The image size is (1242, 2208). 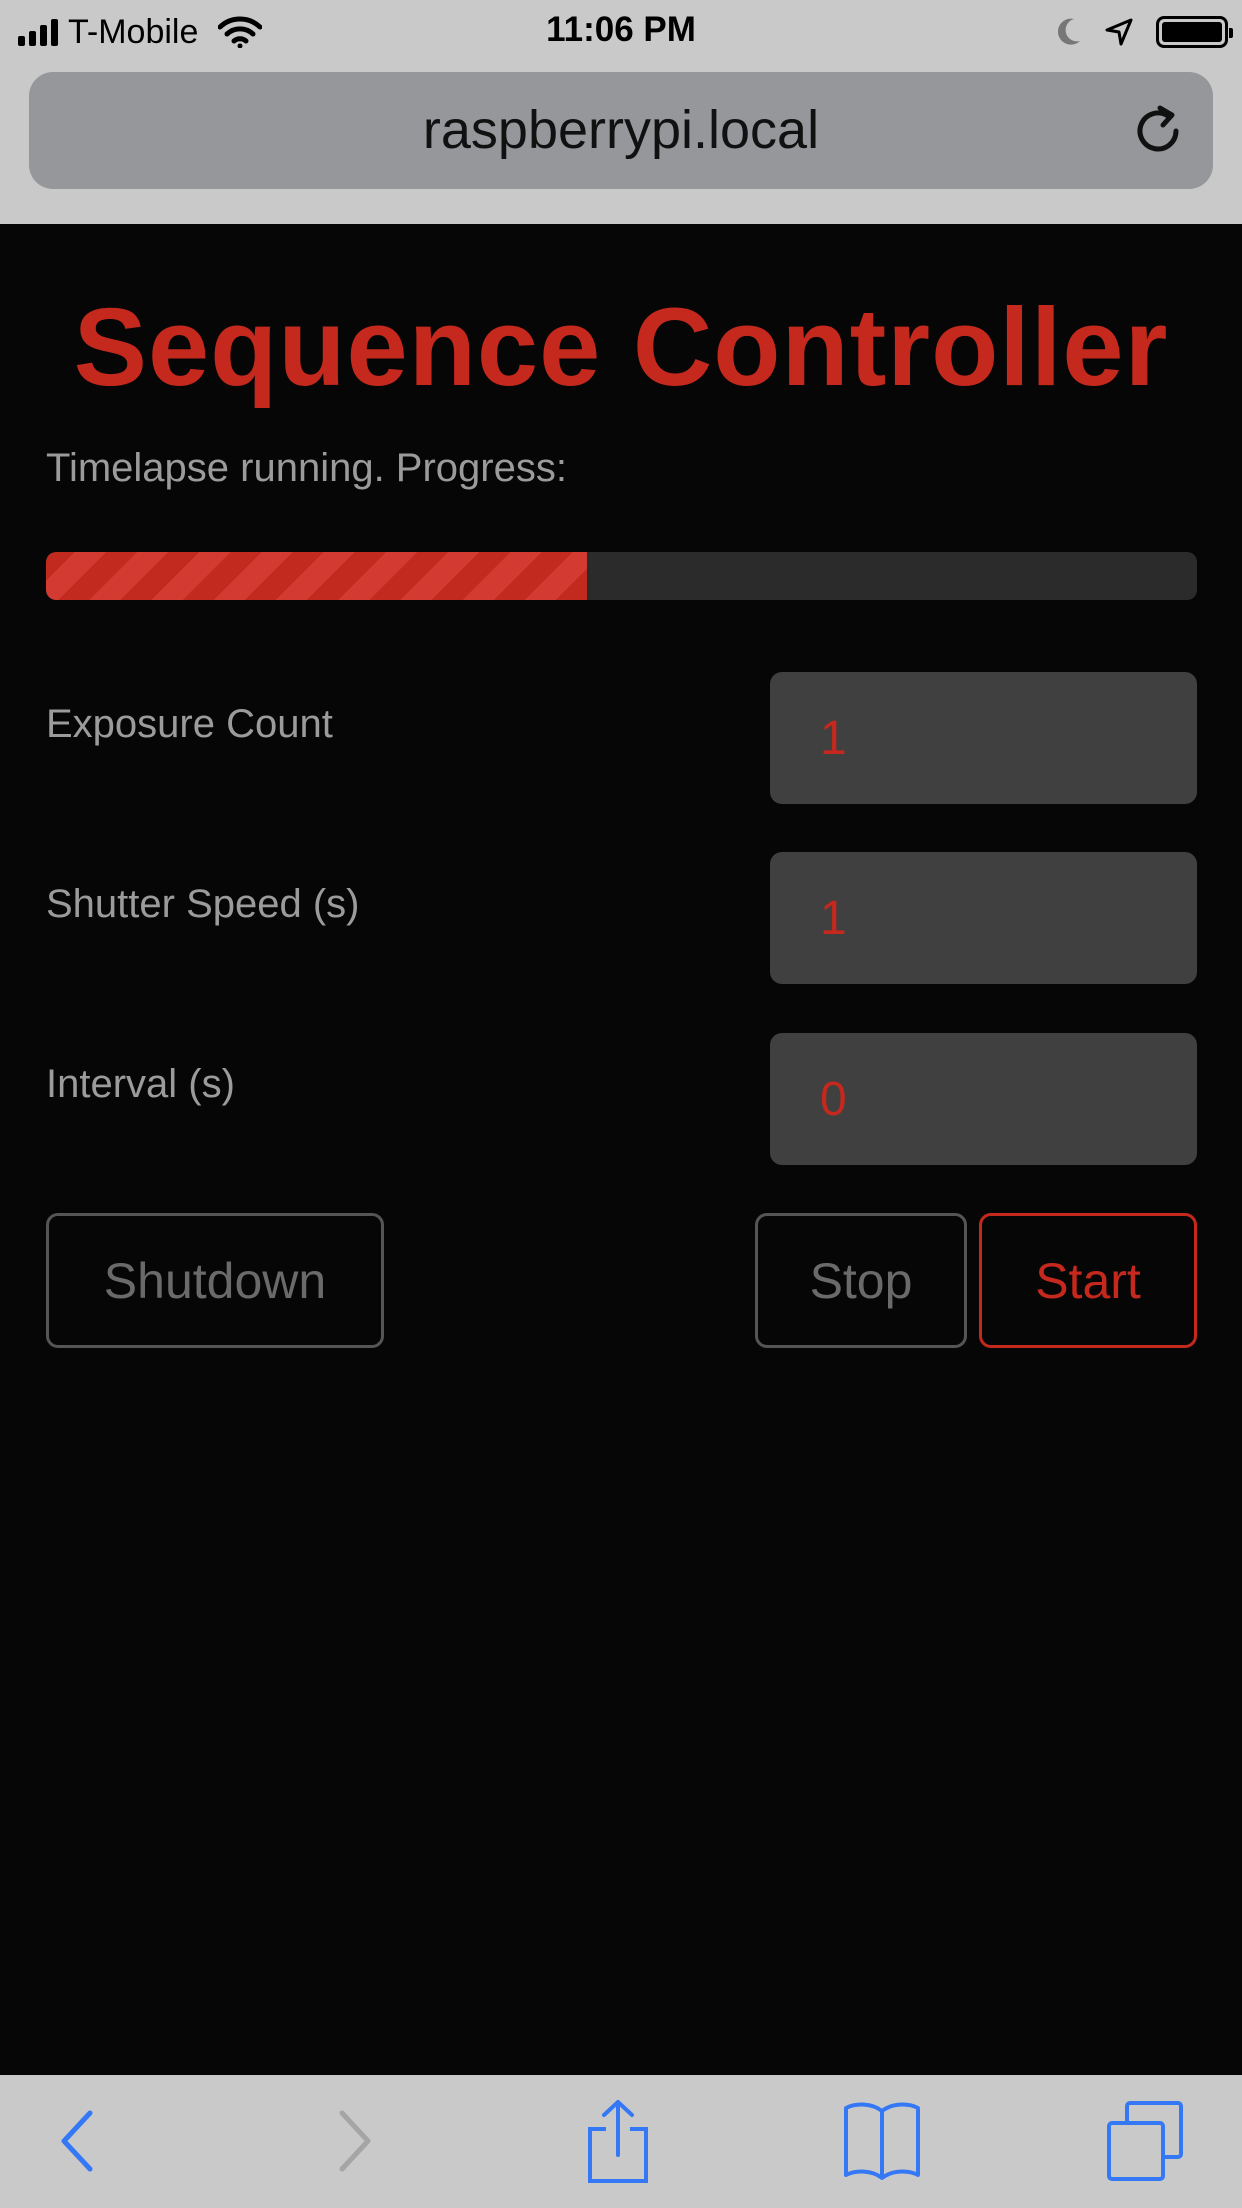 I want to click on moon-icon, so click(x=1068, y=31).